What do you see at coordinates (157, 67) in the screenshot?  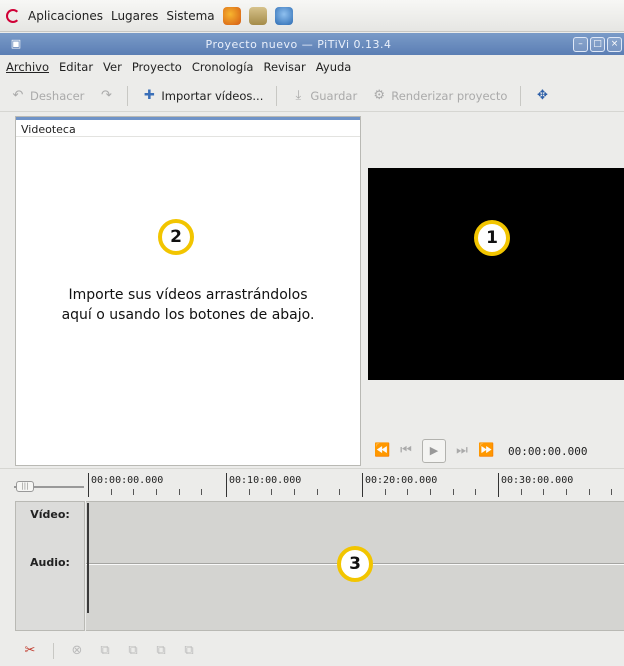 I see `menu-proyecto: Proyecto` at bounding box center [157, 67].